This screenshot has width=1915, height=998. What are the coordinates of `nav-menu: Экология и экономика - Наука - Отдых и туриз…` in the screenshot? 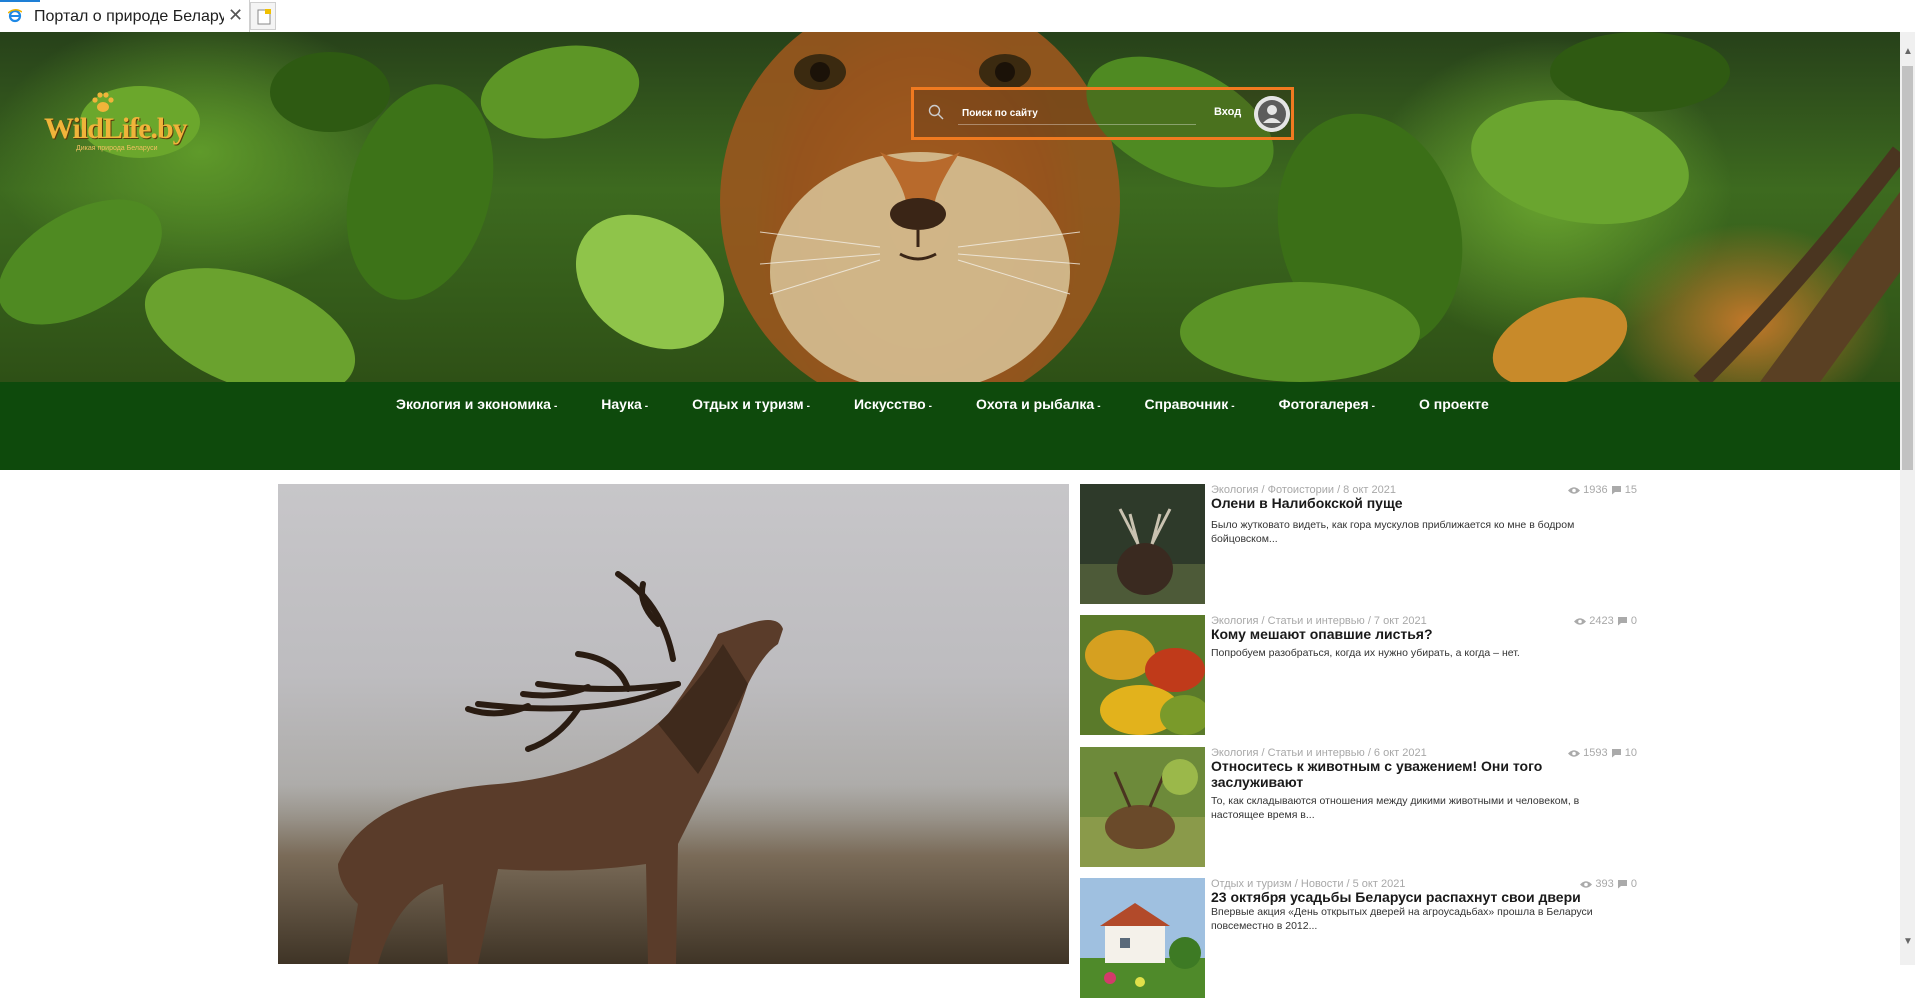 It's located at (964, 404).